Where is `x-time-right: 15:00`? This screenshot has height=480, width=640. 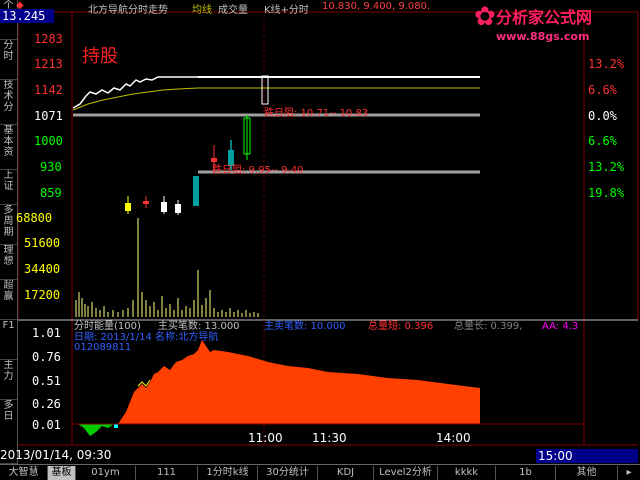 x-time-right: 15:00 is located at coordinates (587, 456).